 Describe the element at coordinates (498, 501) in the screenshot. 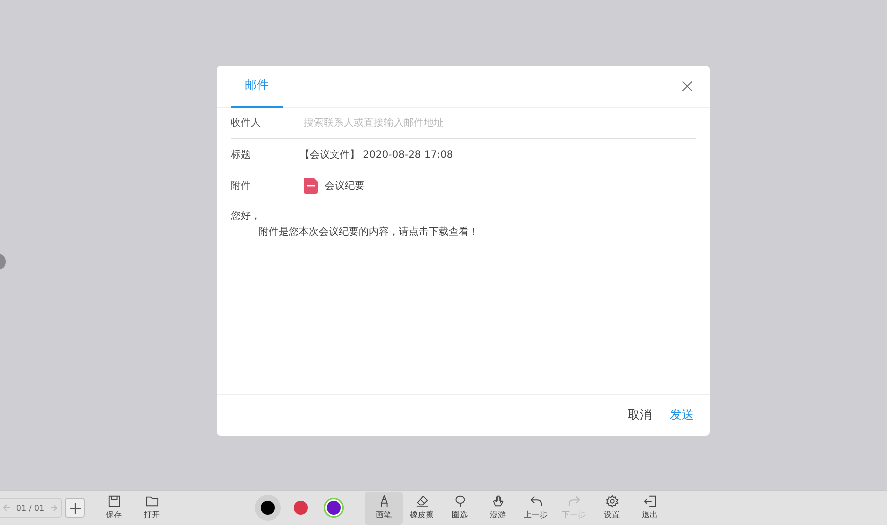

I see `hand-icon` at that location.